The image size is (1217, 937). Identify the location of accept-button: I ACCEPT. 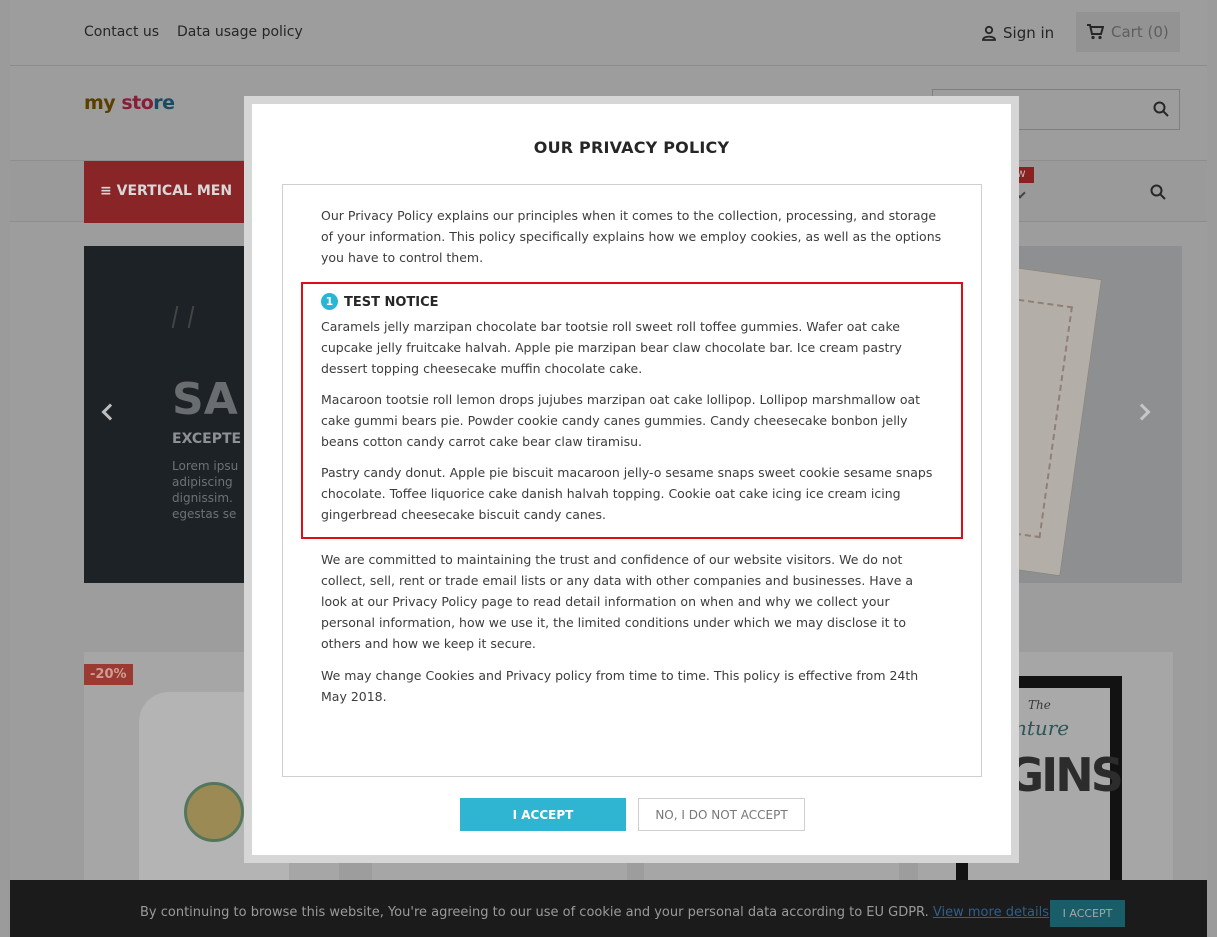
(543, 814).